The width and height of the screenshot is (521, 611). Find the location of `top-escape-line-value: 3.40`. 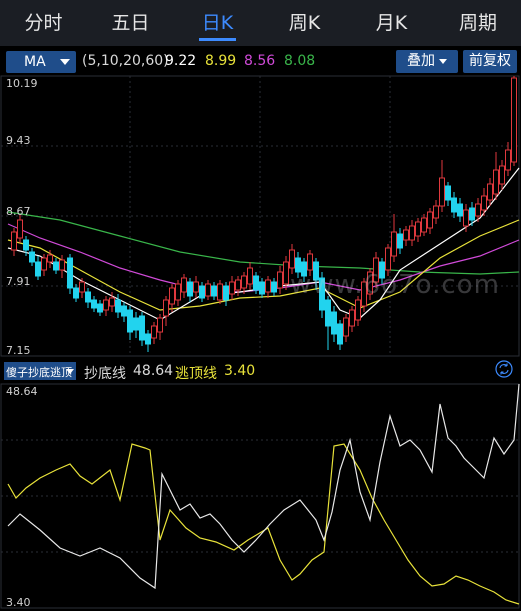

top-escape-line-value: 3.40 is located at coordinates (240, 371).